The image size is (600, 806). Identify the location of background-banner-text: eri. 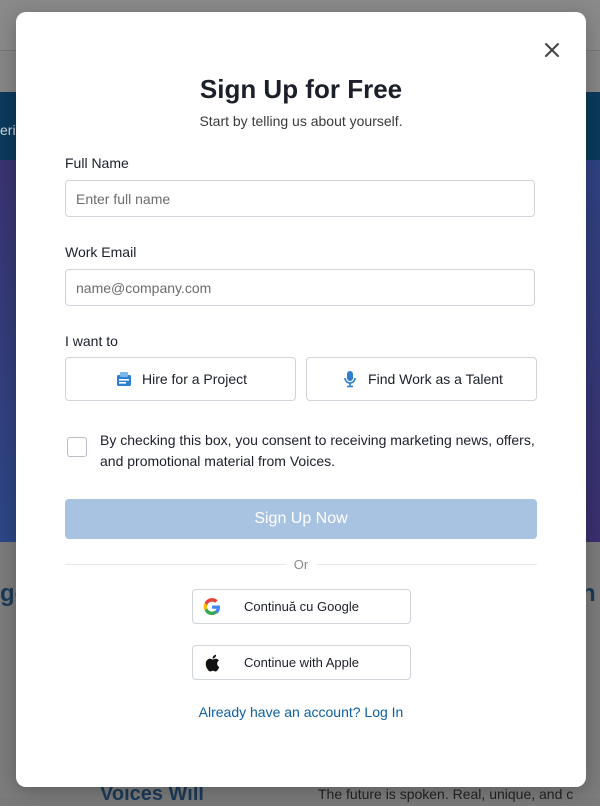
(8, 130).